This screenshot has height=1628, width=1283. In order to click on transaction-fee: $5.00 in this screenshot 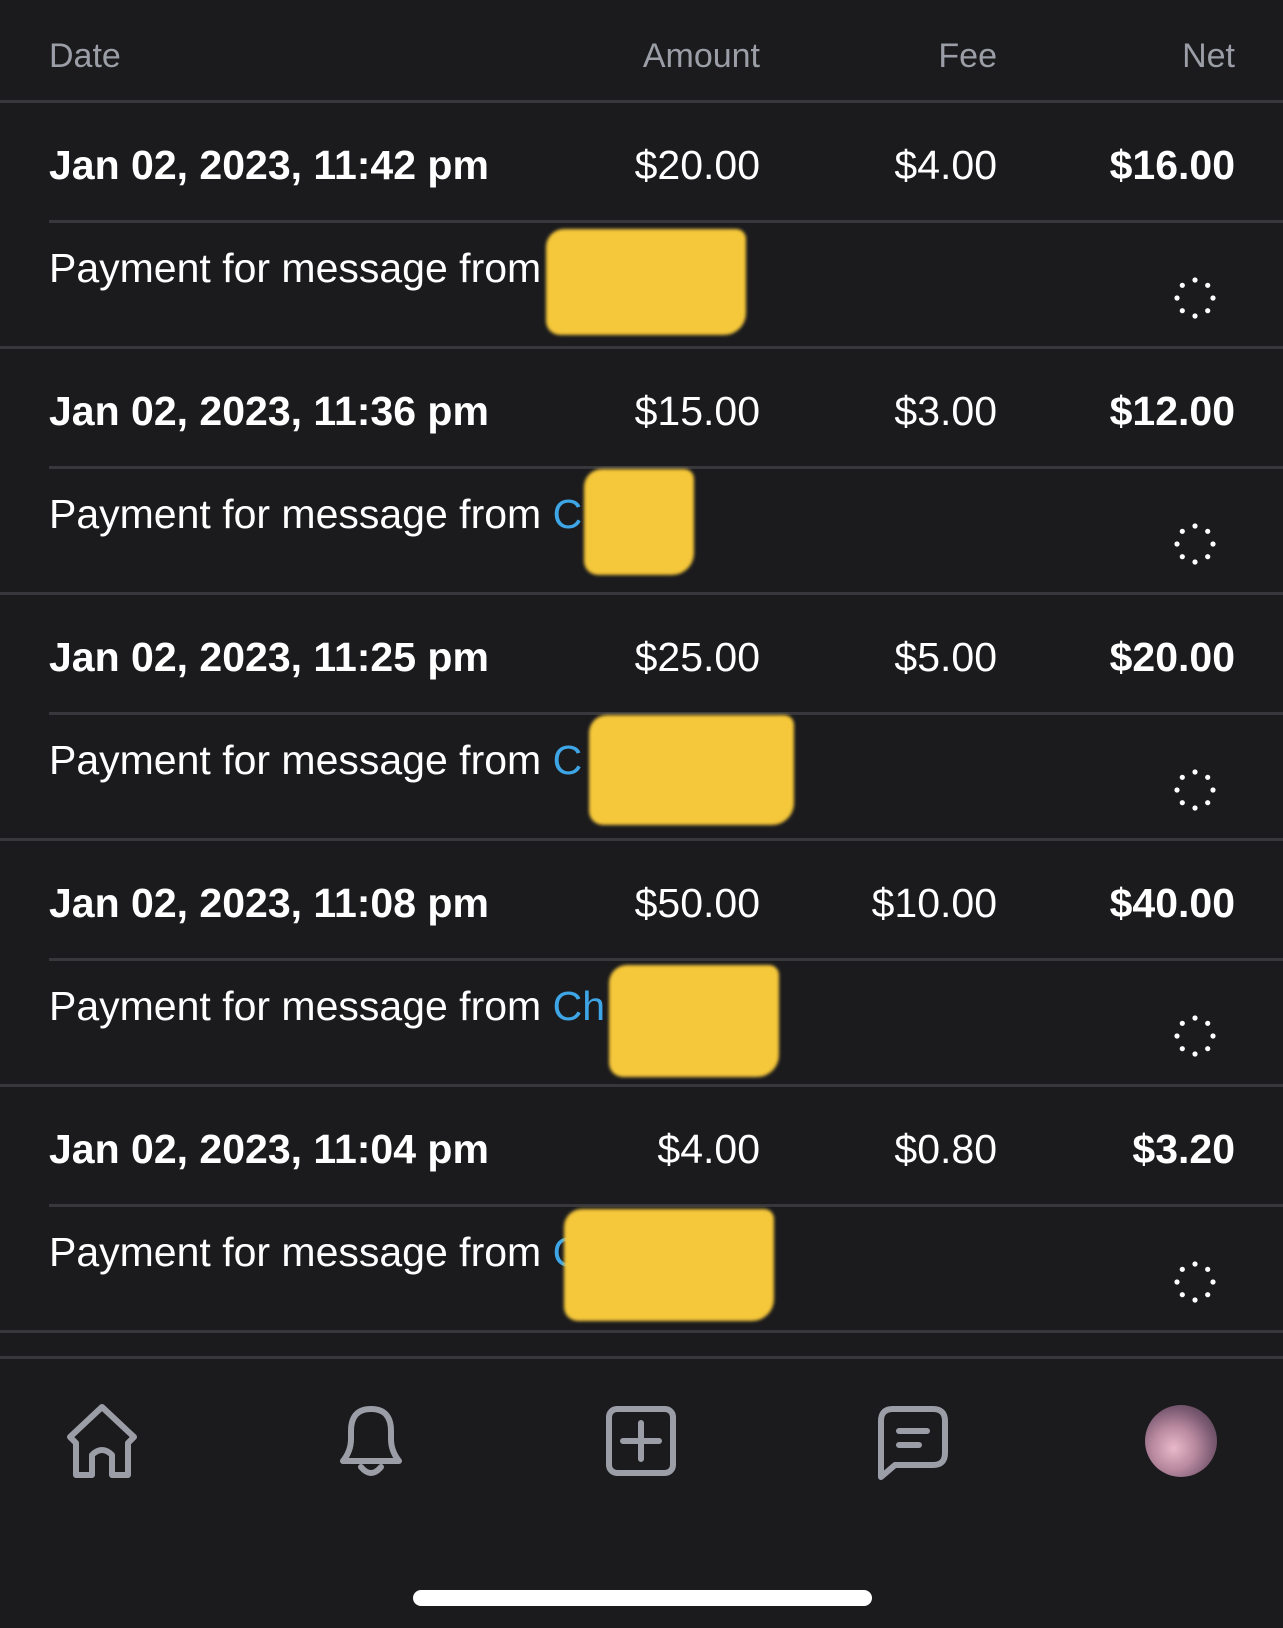, I will do `click(945, 657)`.